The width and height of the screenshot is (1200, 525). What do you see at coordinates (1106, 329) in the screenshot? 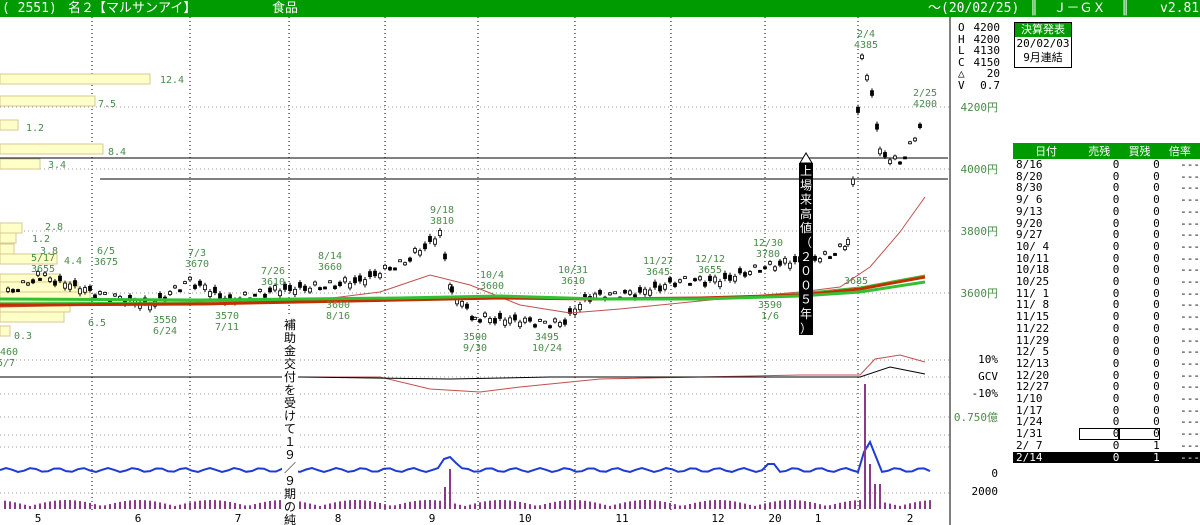
I see `margin-row: 11/22 0 0 ---` at bounding box center [1106, 329].